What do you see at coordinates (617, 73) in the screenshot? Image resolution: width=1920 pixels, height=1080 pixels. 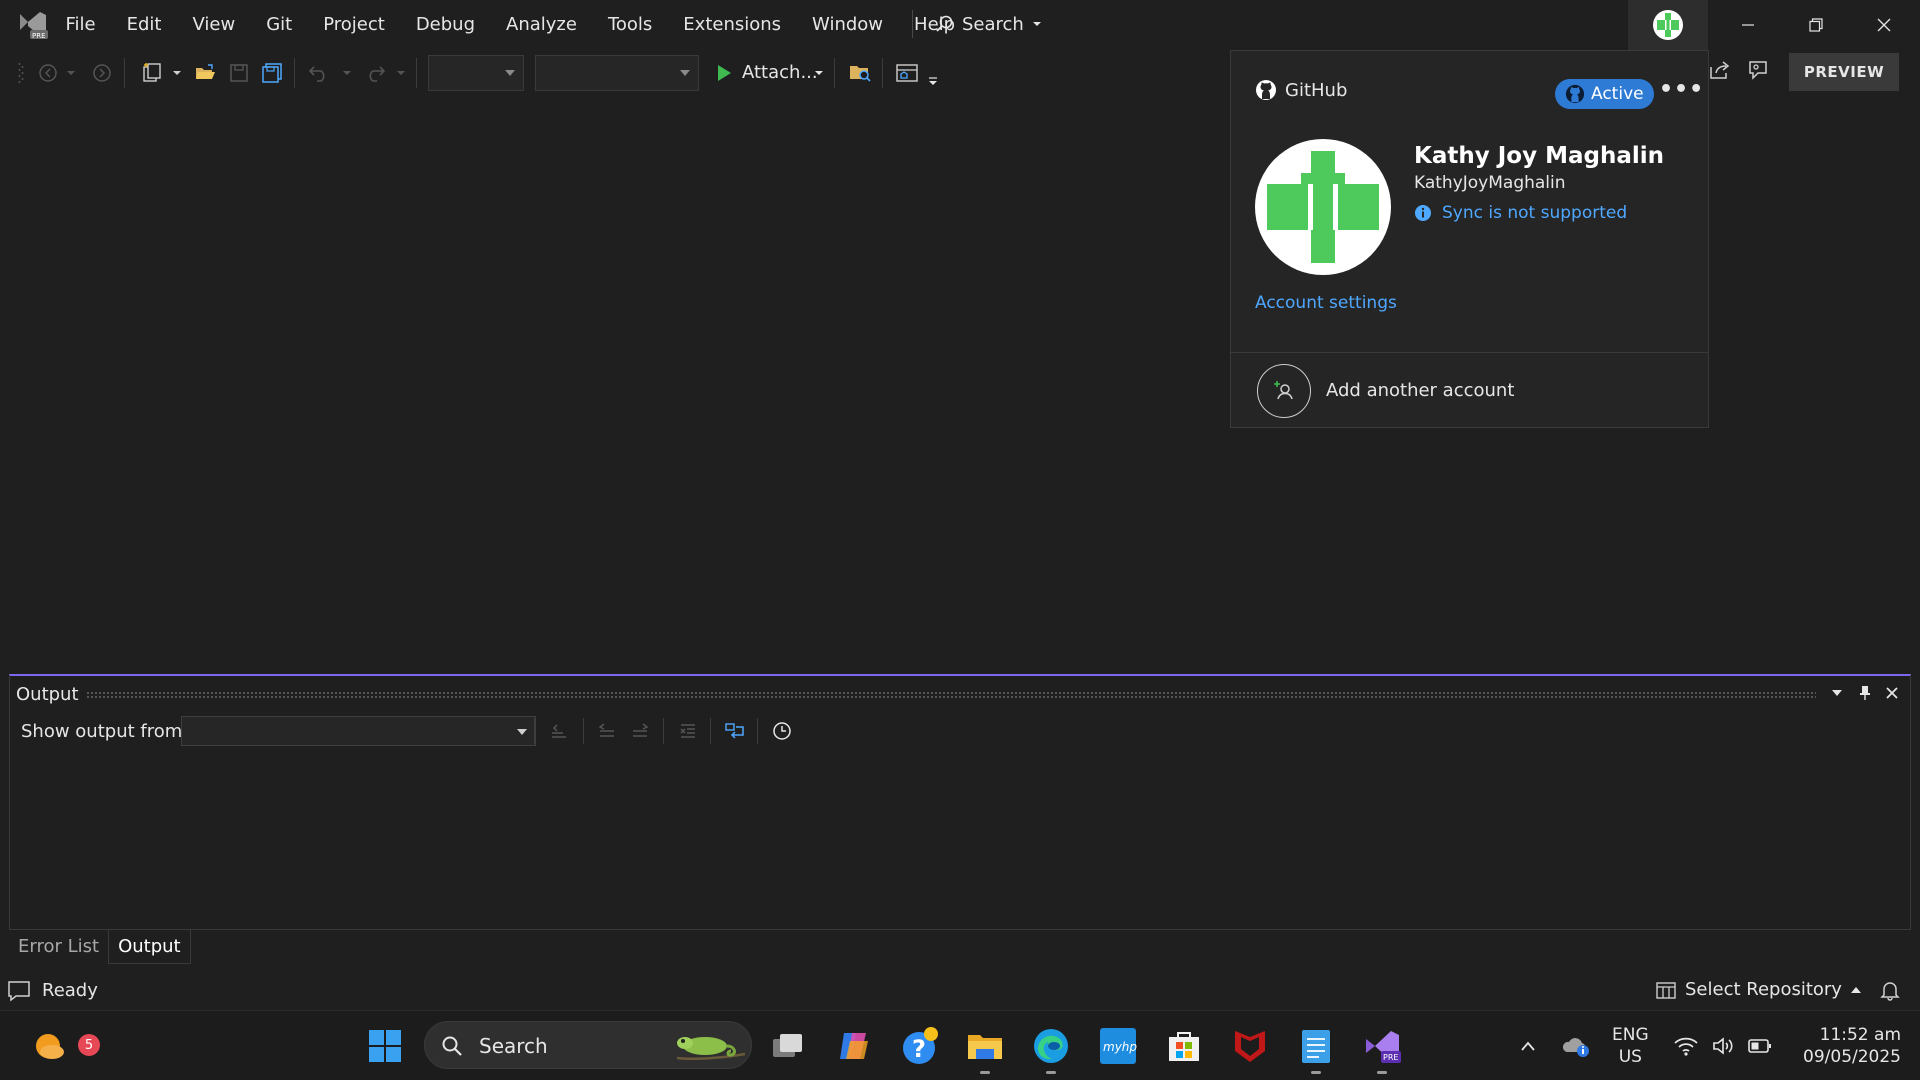 I see `solution-platform-combo` at bounding box center [617, 73].